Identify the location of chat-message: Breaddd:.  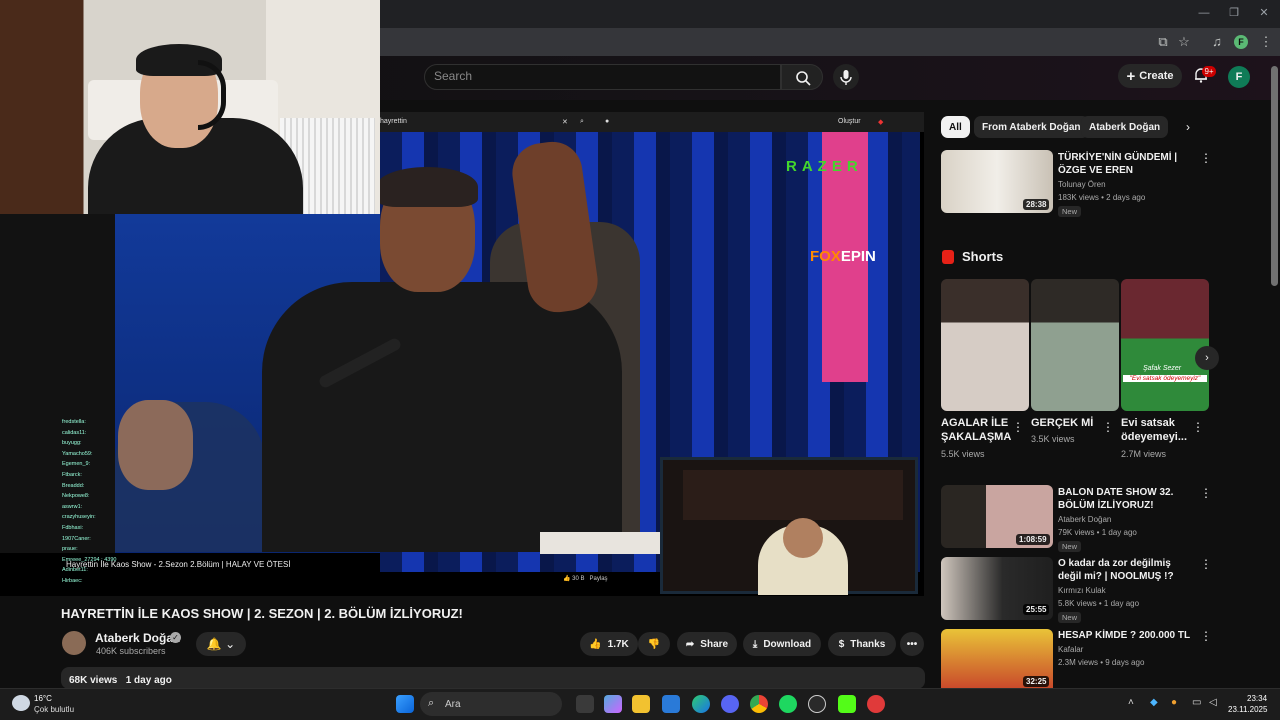
(73, 485).